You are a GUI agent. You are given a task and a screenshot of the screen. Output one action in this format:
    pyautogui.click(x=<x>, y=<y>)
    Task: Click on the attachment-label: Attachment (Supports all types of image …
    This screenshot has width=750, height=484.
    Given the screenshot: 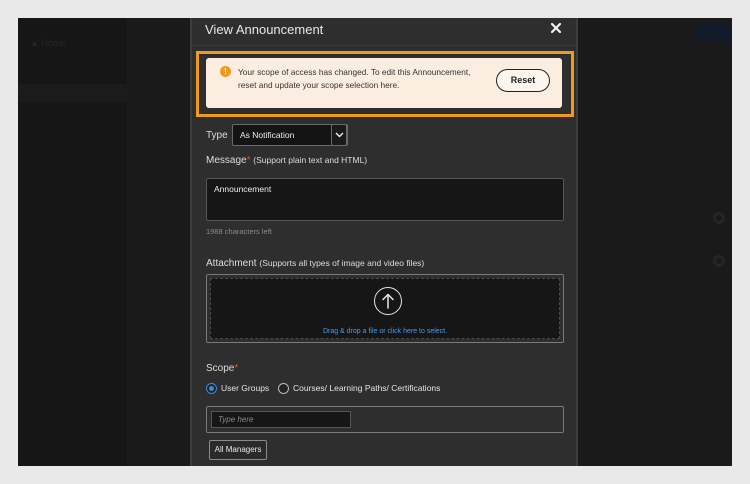 What is the action you would take?
    pyautogui.click(x=315, y=263)
    